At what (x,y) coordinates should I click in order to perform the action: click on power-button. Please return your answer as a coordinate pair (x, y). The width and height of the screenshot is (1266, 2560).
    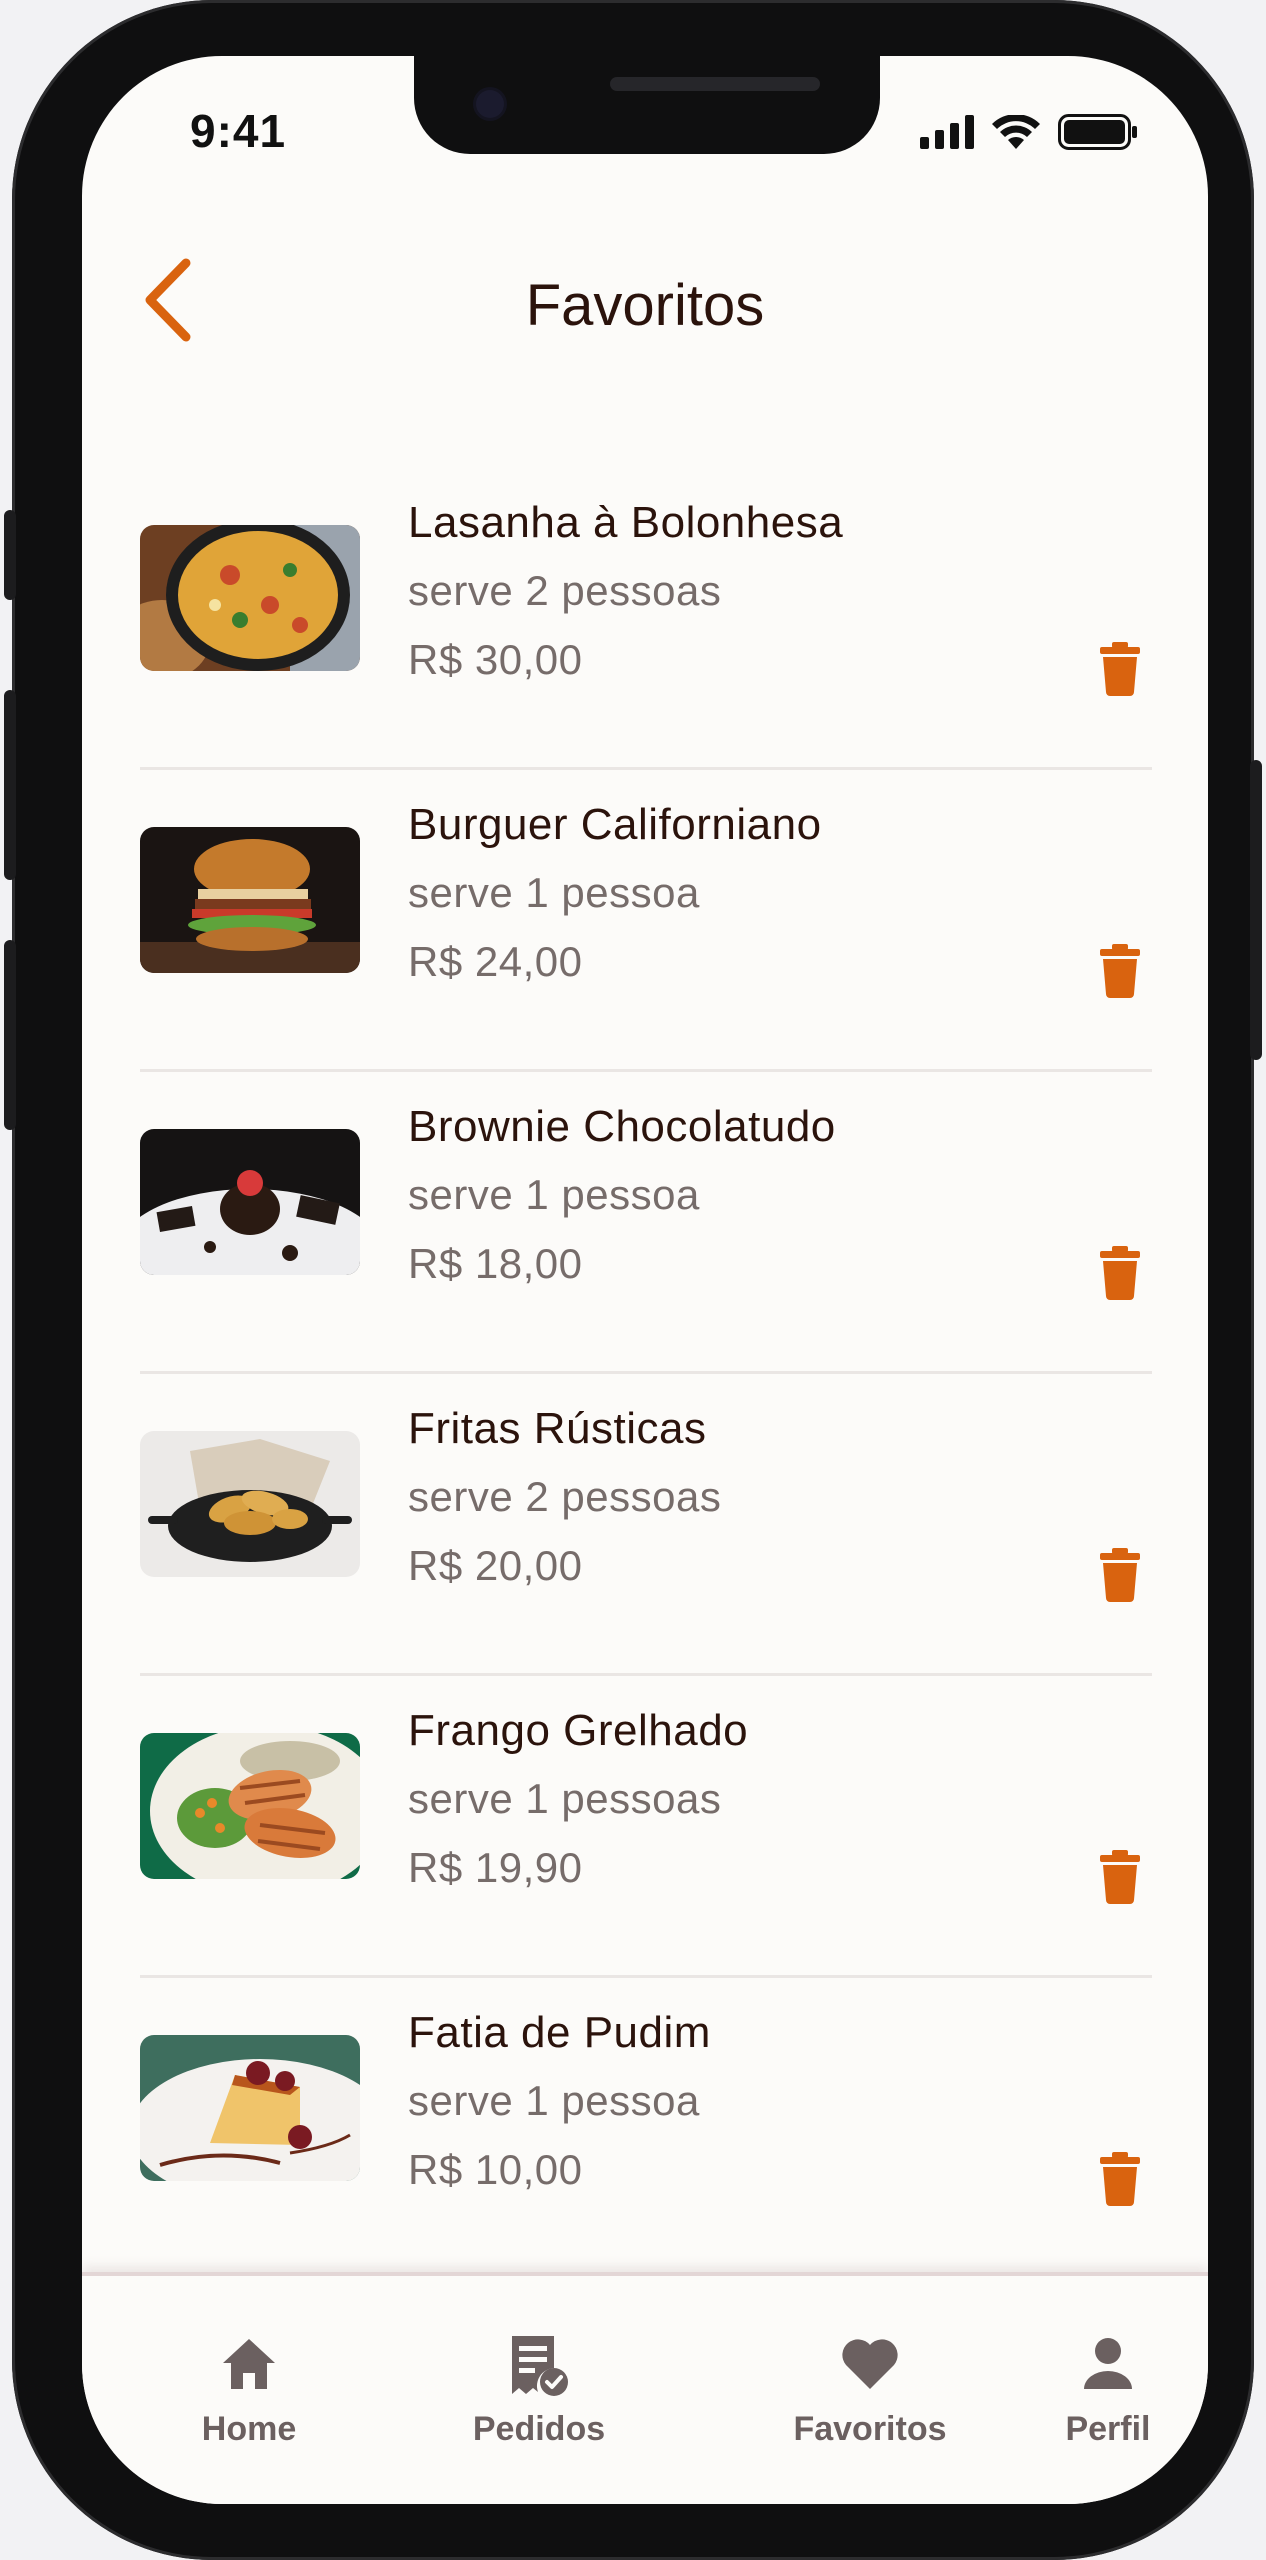
    Looking at the image, I should click on (1256, 910).